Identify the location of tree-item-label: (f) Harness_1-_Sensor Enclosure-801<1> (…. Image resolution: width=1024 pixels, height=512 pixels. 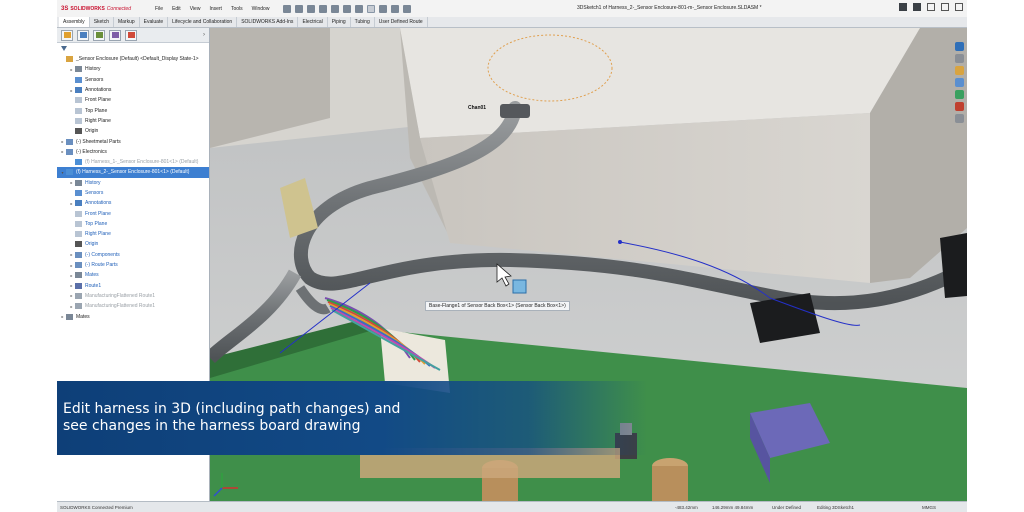
(142, 162).